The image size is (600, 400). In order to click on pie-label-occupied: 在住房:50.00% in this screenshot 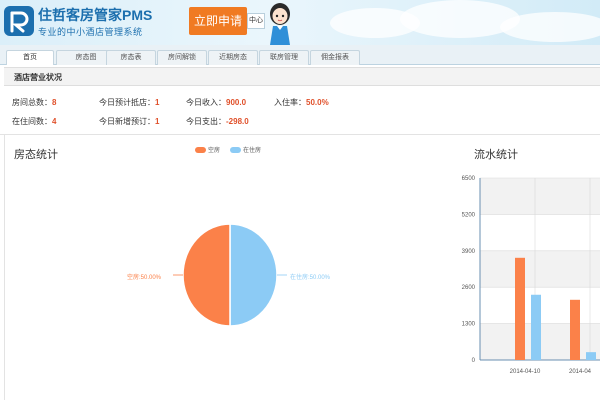, I will do `click(310, 278)`.